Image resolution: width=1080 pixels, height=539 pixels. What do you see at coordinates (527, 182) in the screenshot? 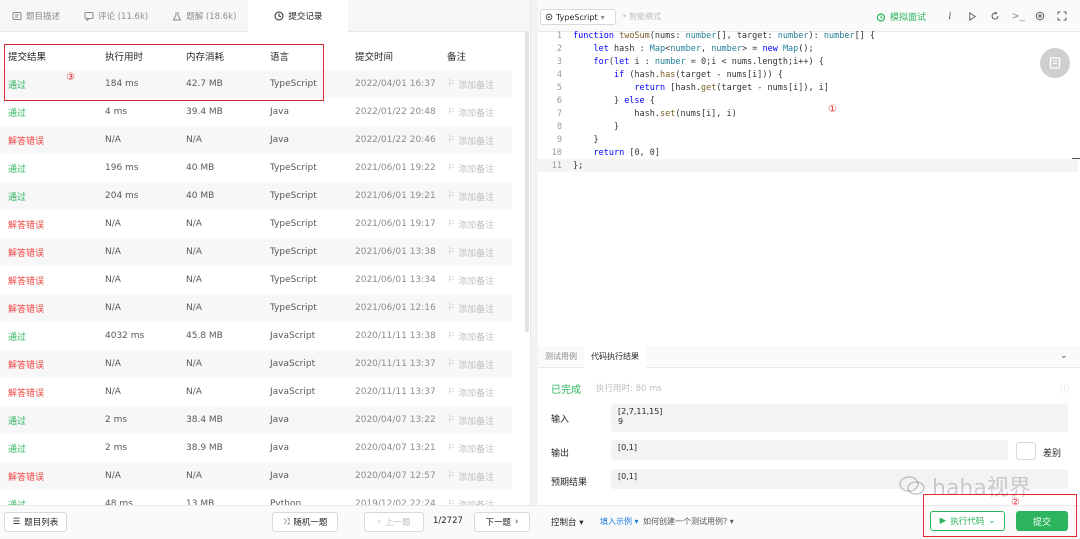
I see `table-scrollbar` at bounding box center [527, 182].